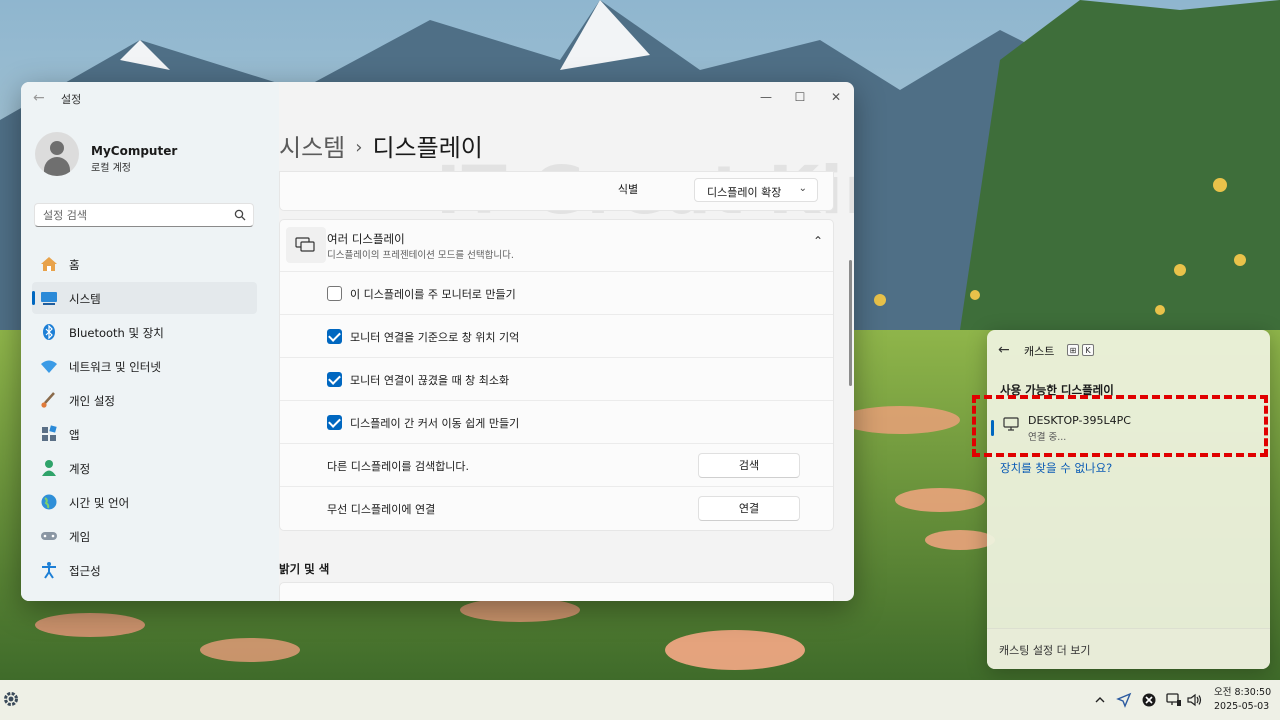  I want to click on detect-displays-row: 다른 디스플레이를 검색합니다. 검색, so click(556, 465).